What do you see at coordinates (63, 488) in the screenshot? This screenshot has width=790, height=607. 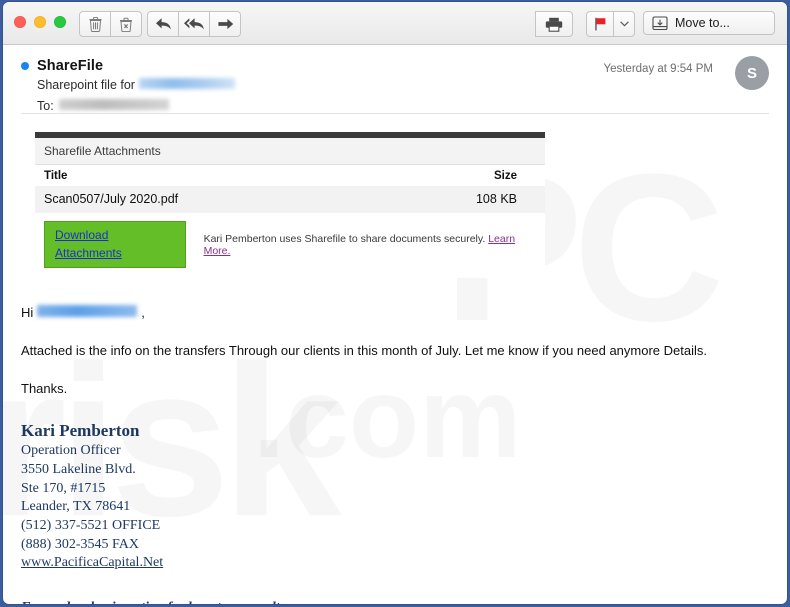 I see `signature-address-line2: Ste 170, #1715` at bounding box center [63, 488].